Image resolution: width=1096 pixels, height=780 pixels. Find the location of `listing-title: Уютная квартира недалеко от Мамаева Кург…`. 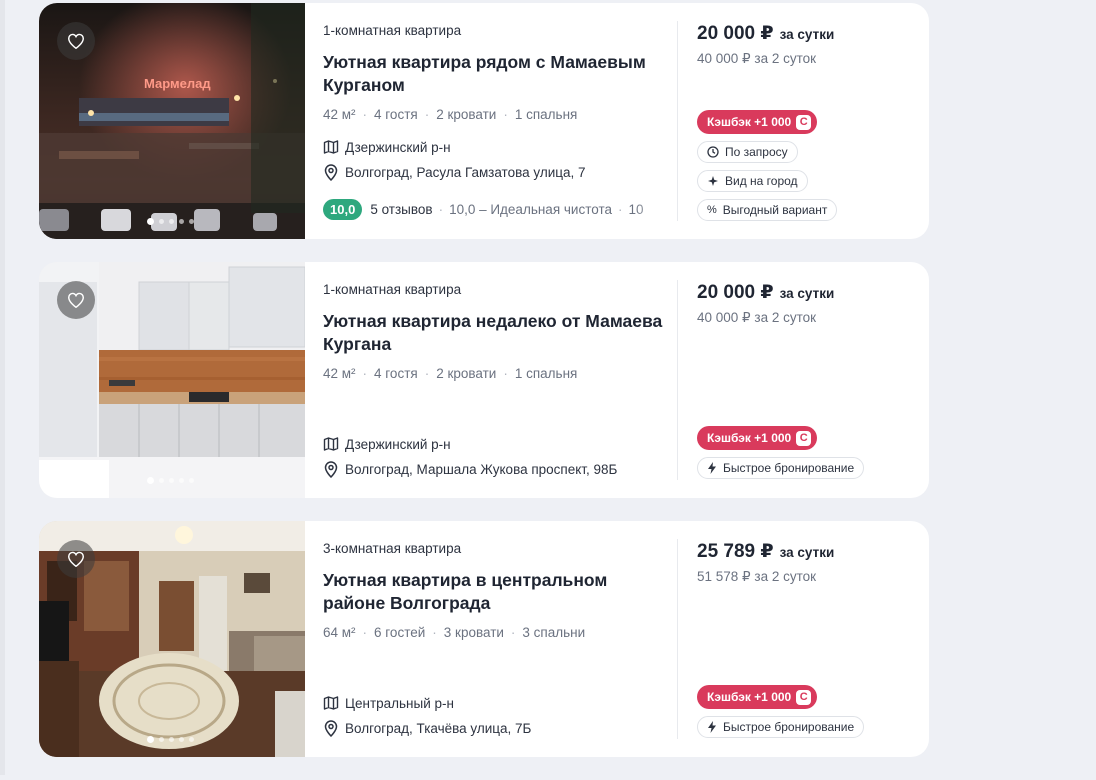

listing-title: Уютная квартира недалеко от Мамаева Кург… is located at coordinates (495, 333).